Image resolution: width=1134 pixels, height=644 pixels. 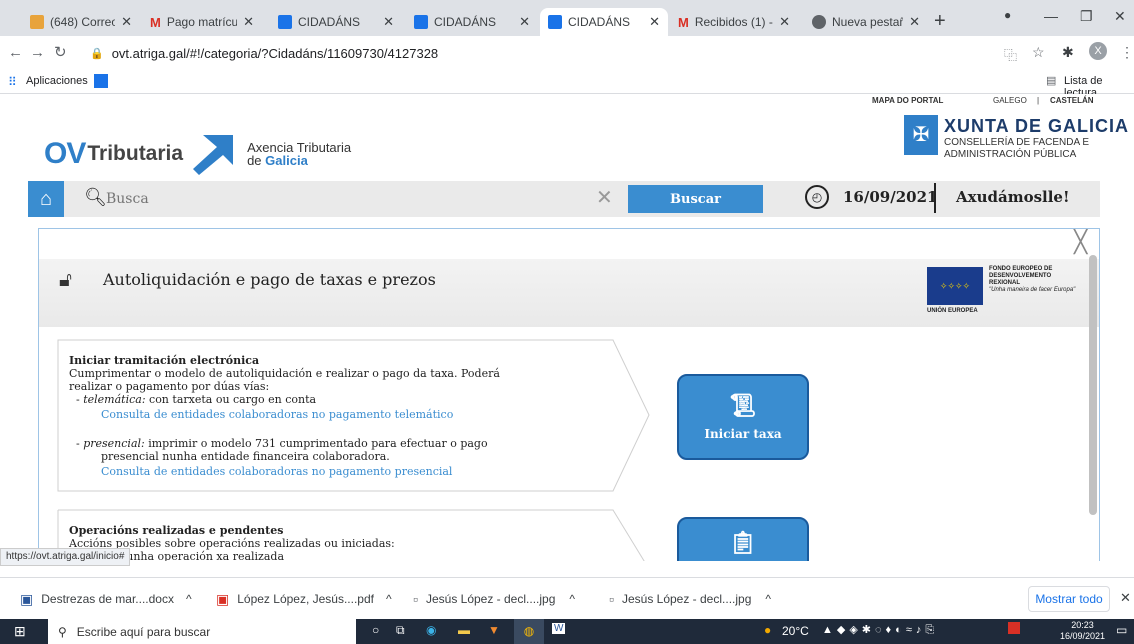 What do you see at coordinates (1010, 100) in the screenshot?
I see `lang-galego-link: GALEGO` at bounding box center [1010, 100].